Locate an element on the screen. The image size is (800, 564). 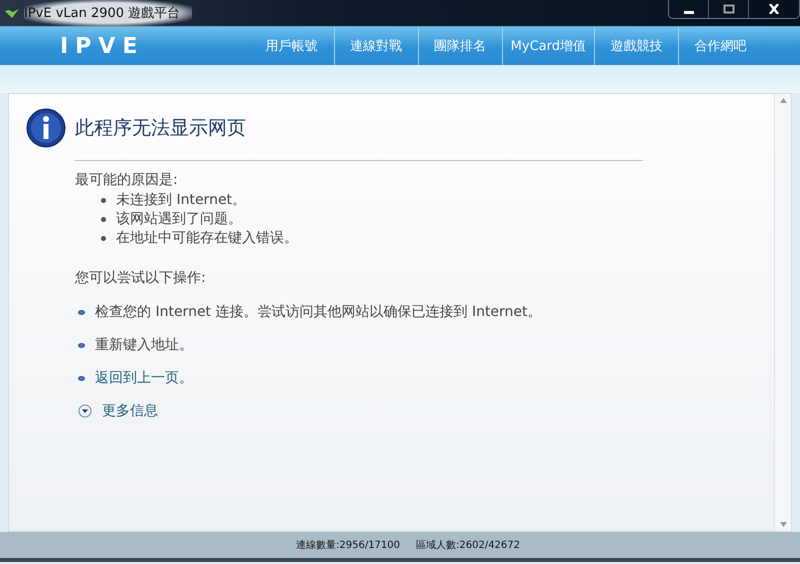
actions-intro: 您可以尝试以下操作: is located at coordinates (140, 278).